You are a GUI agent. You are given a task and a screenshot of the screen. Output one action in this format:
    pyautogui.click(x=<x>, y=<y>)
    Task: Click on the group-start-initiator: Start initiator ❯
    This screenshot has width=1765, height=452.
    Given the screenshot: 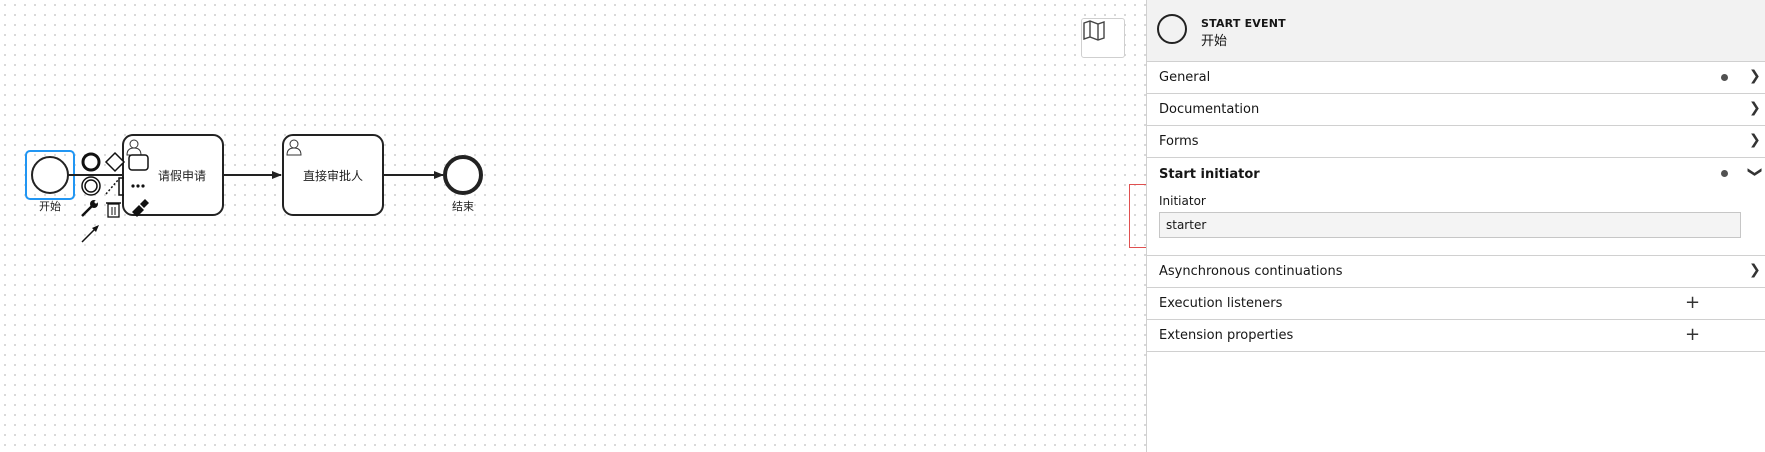 What is the action you would take?
    pyautogui.click(x=1456, y=174)
    